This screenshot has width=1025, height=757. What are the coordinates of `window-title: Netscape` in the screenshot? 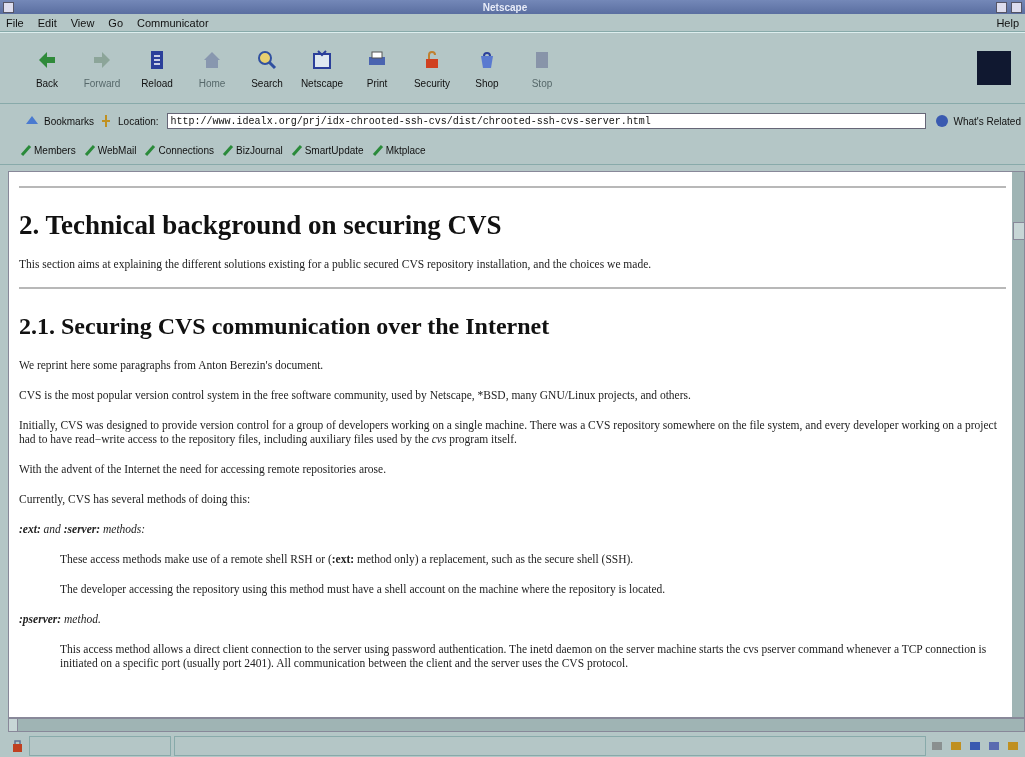 It's located at (505, 7).